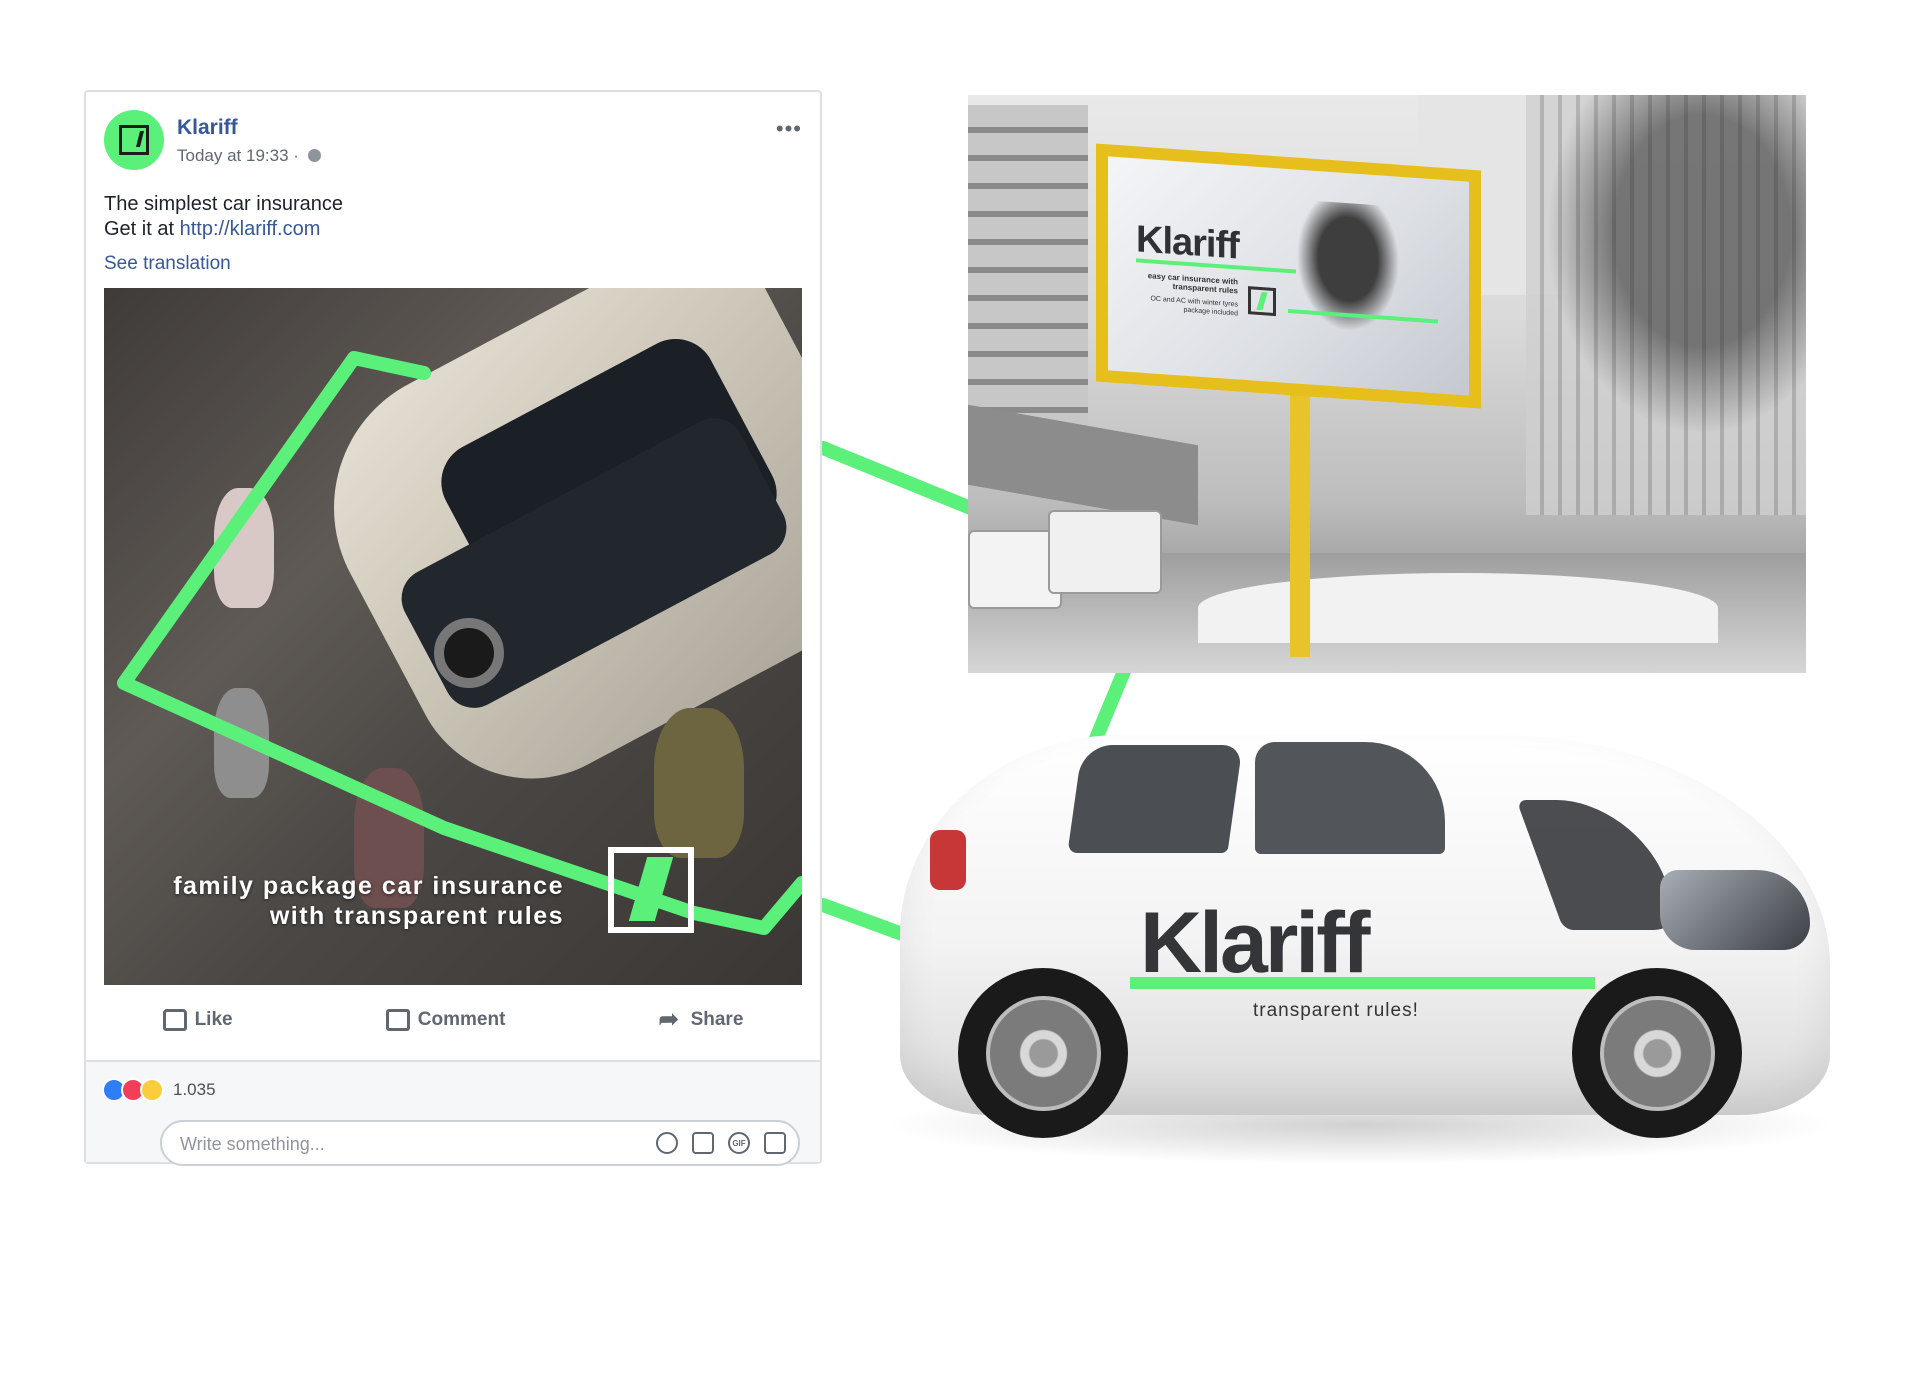  Describe the element at coordinates (142, 229) in the screenshot. I see `post-text-prefix: Get it at` at that location.